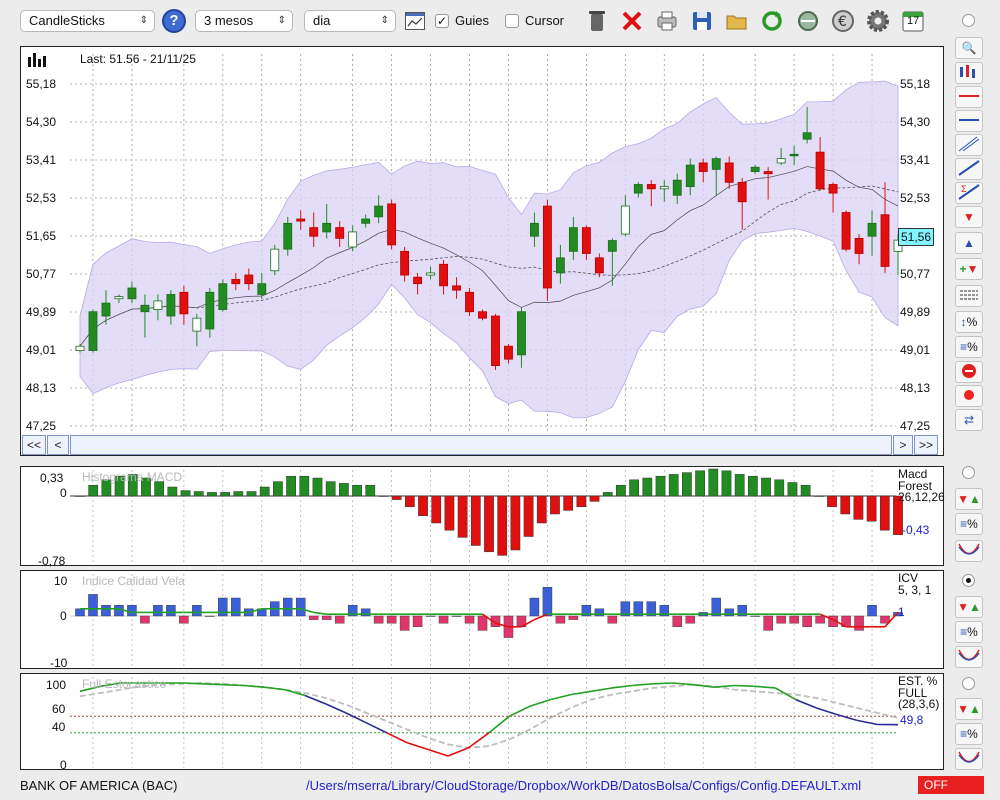  Describe the element at coordinates (913, 21) in the screenshot. I see `calendar-icon: 17` at that location.